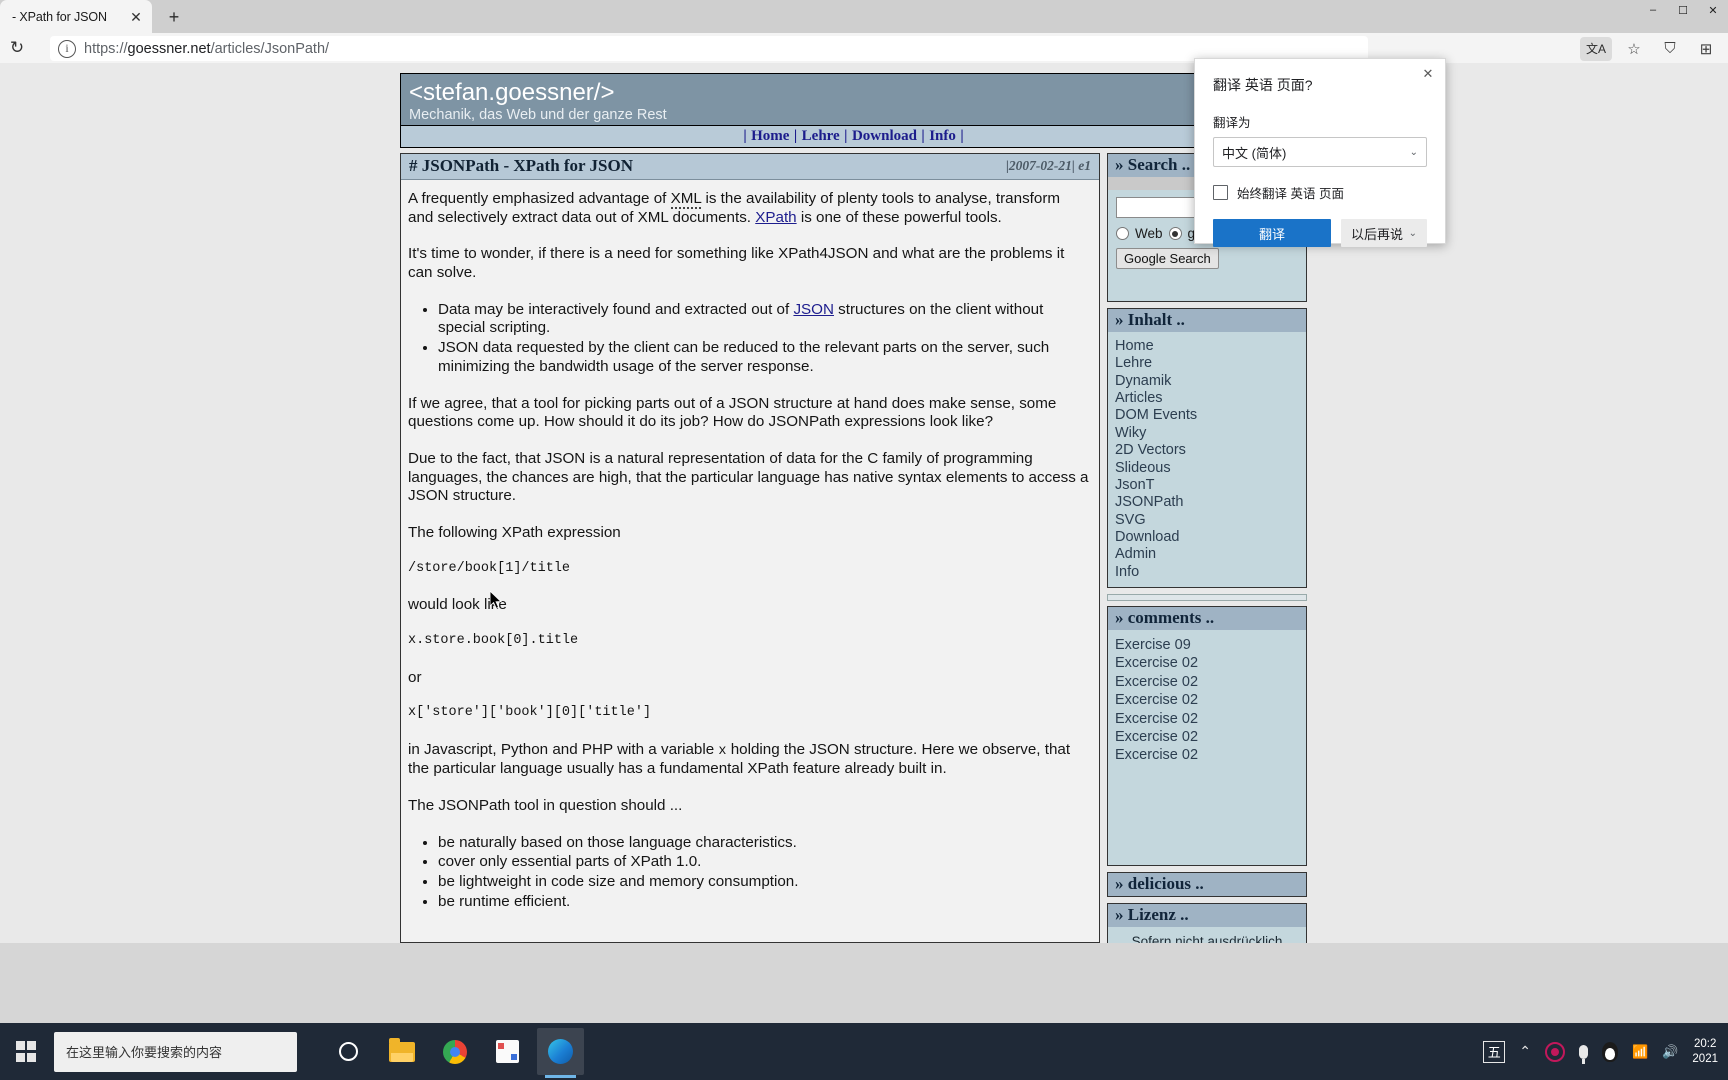 The image size is (1728, 1080). Describe the element at coordinates (1705, 1051) in the screenshot. I see `clock: 20:2 2021` at that location.